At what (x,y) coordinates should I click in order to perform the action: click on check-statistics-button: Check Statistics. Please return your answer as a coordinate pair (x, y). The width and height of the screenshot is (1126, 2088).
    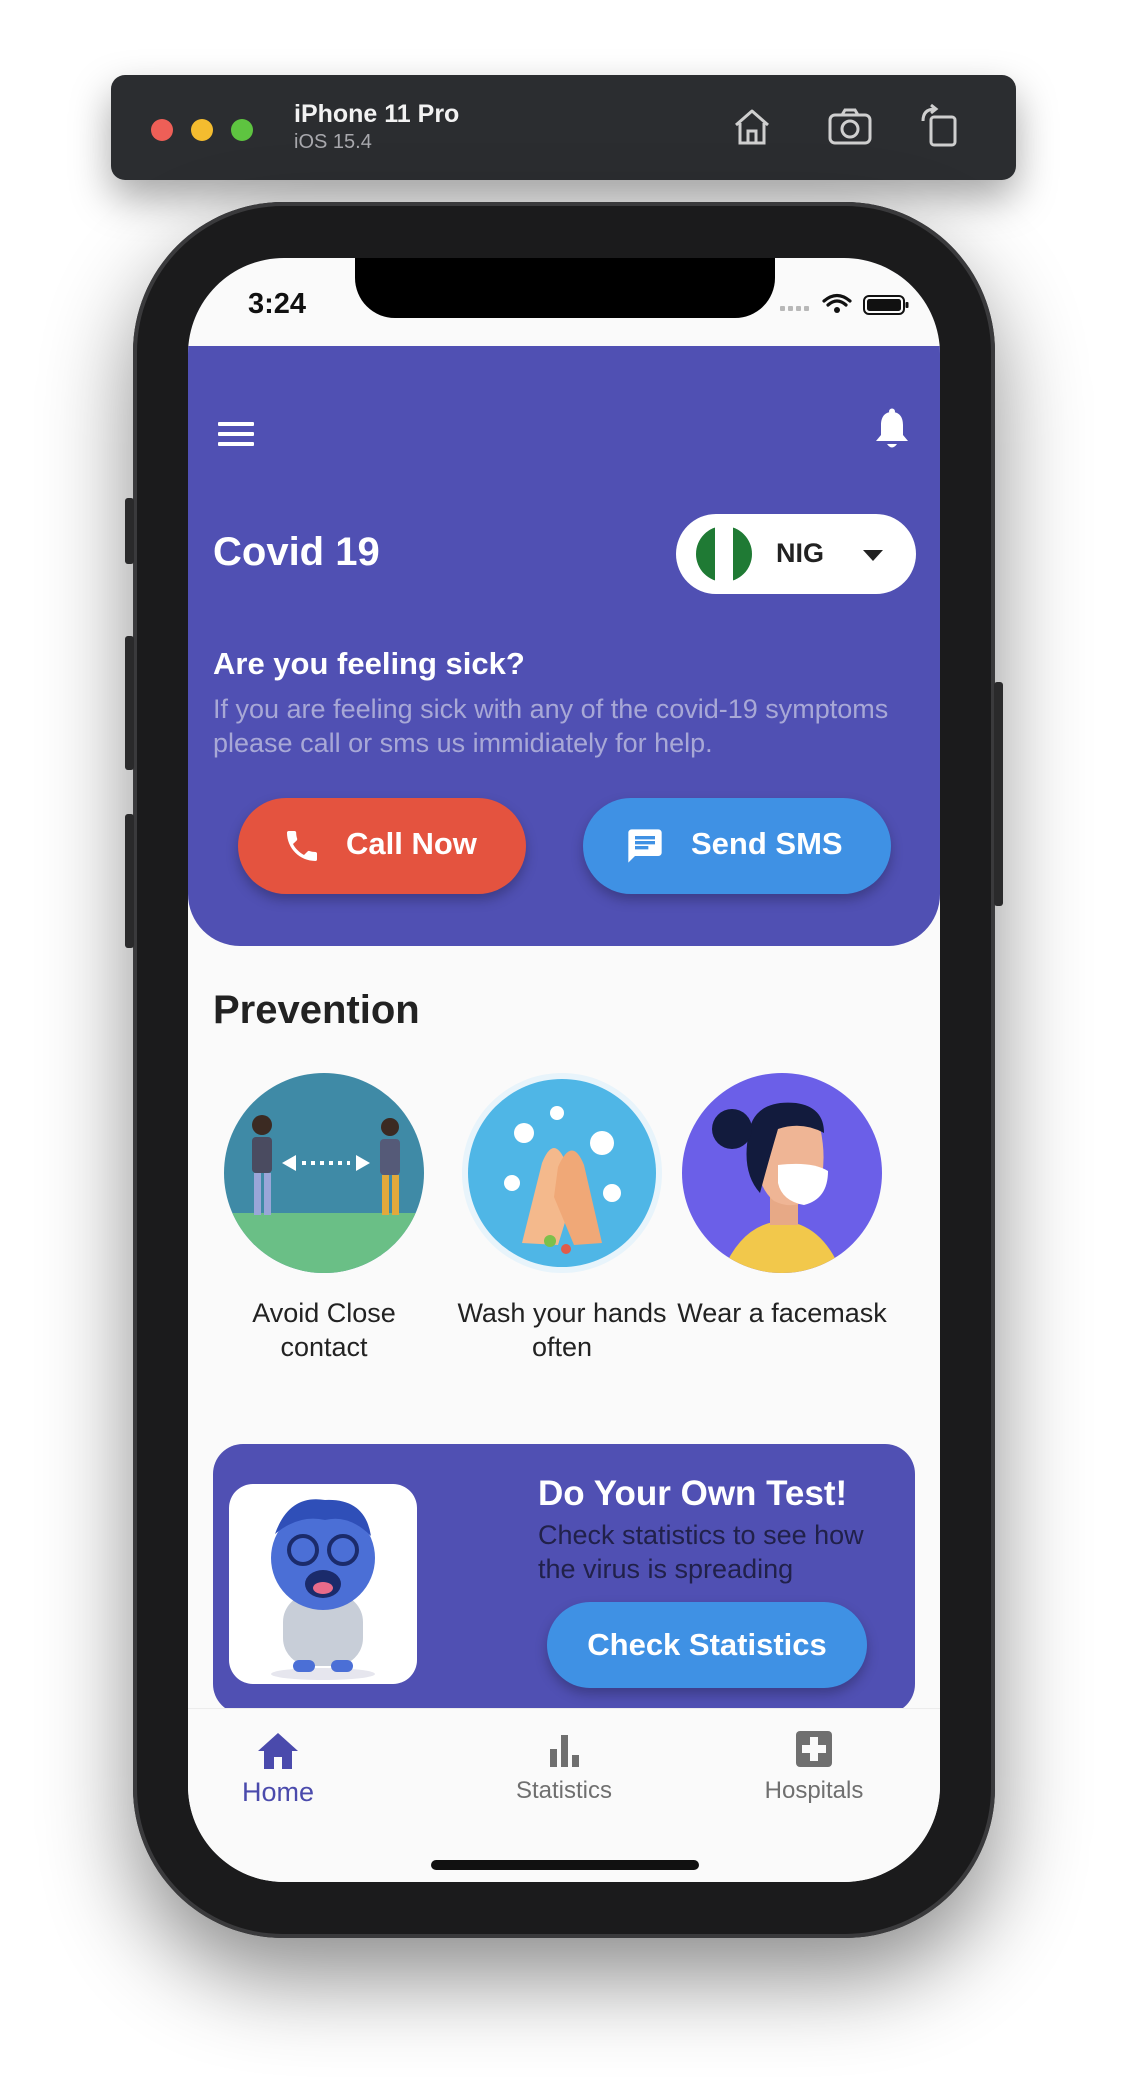
    Looking at the image, I should click on (707, 1645).